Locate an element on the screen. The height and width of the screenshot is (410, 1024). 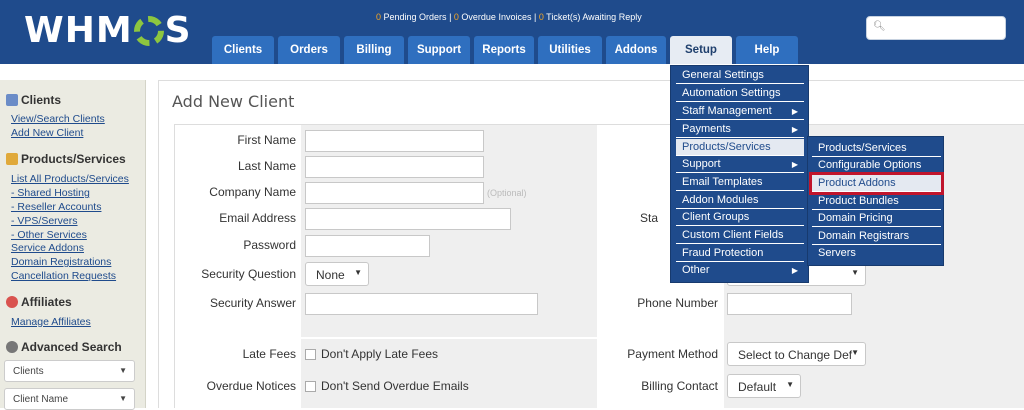
submenu-item-product-bundles: Product Bundles is located at coordinates (876, 201).